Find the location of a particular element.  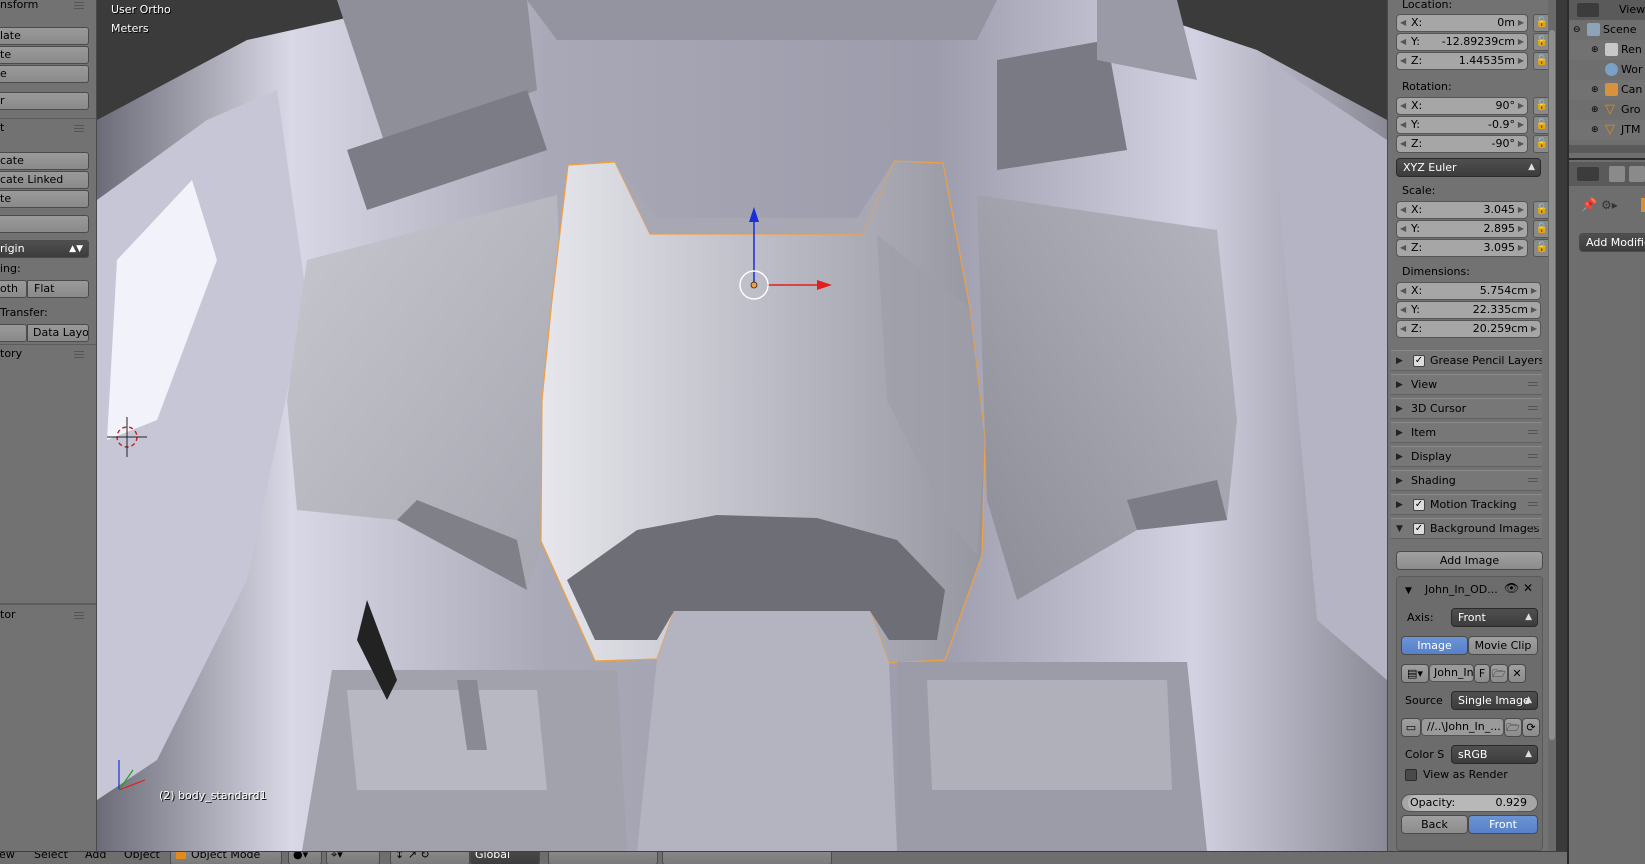

mode-dropdown: Object Mode is located at coordinates (226, 858).